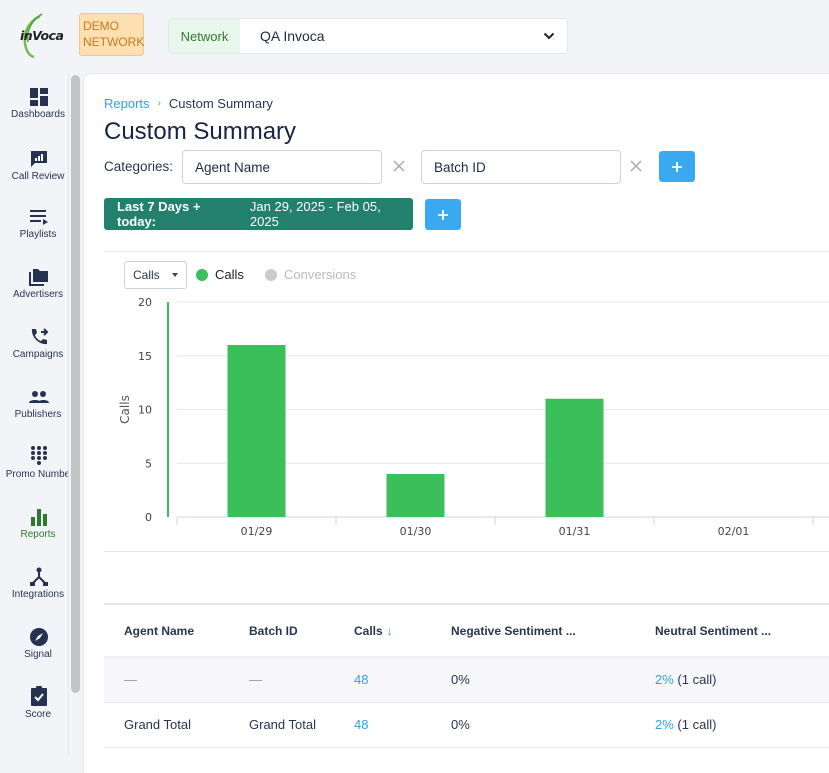 The height and width of the screenshot is (773, 829). I want to click on sidebar-item-label: Publishers, so click(38, 414).